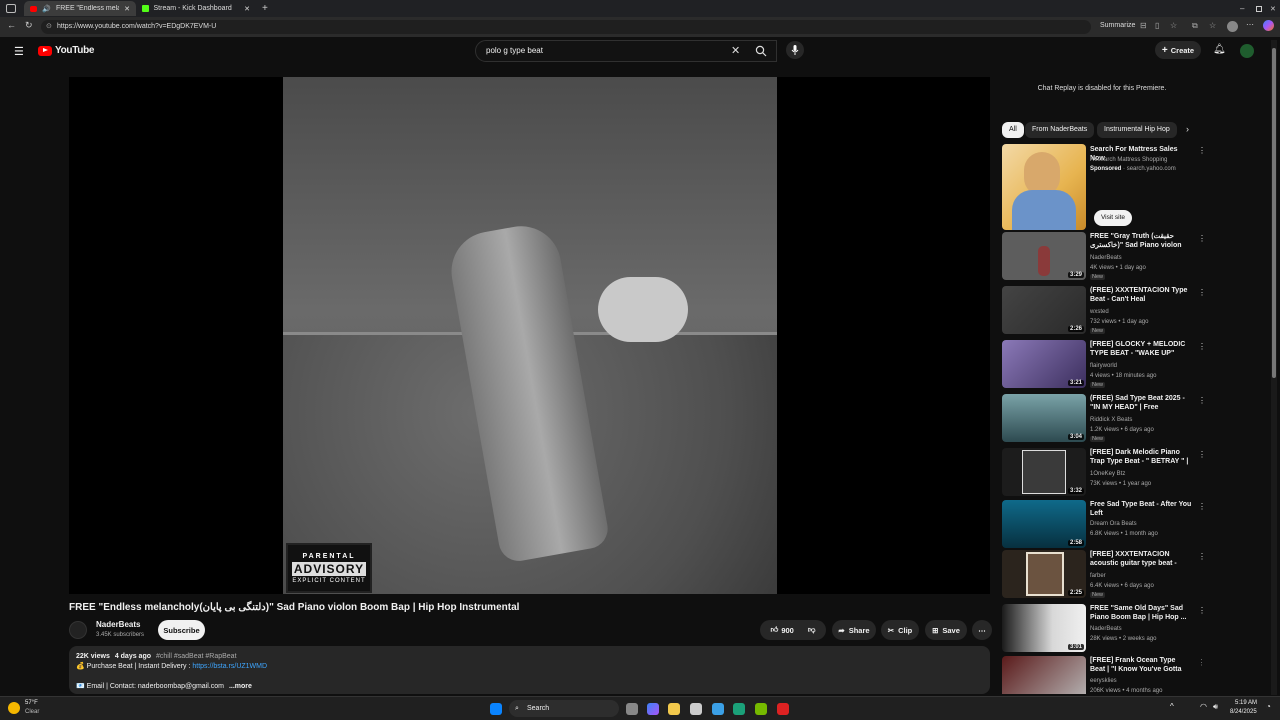 This screenshot has height=720, width=1280. What do you see at coordinates (1157, 25) in the screenshot?
I see `split-screen-icon: ▯` at bounding box center [1157, 25].